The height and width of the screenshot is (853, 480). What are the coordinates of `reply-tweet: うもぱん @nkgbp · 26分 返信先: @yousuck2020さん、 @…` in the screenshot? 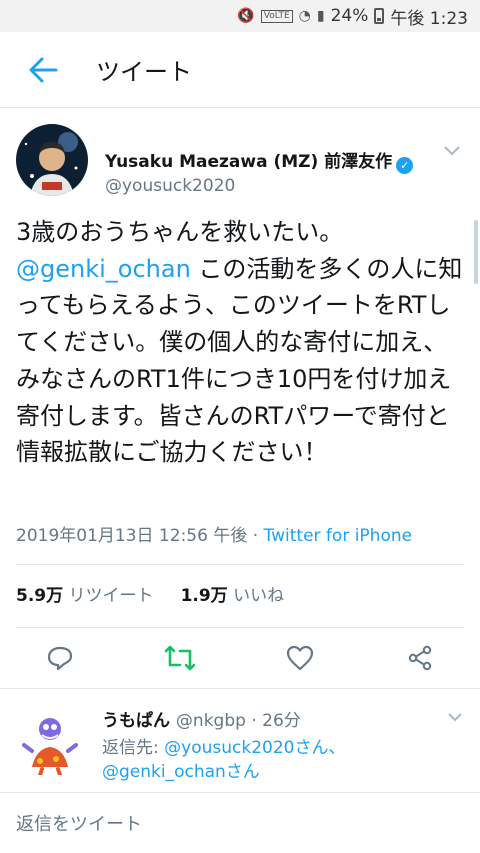 It's located at (240, 740).